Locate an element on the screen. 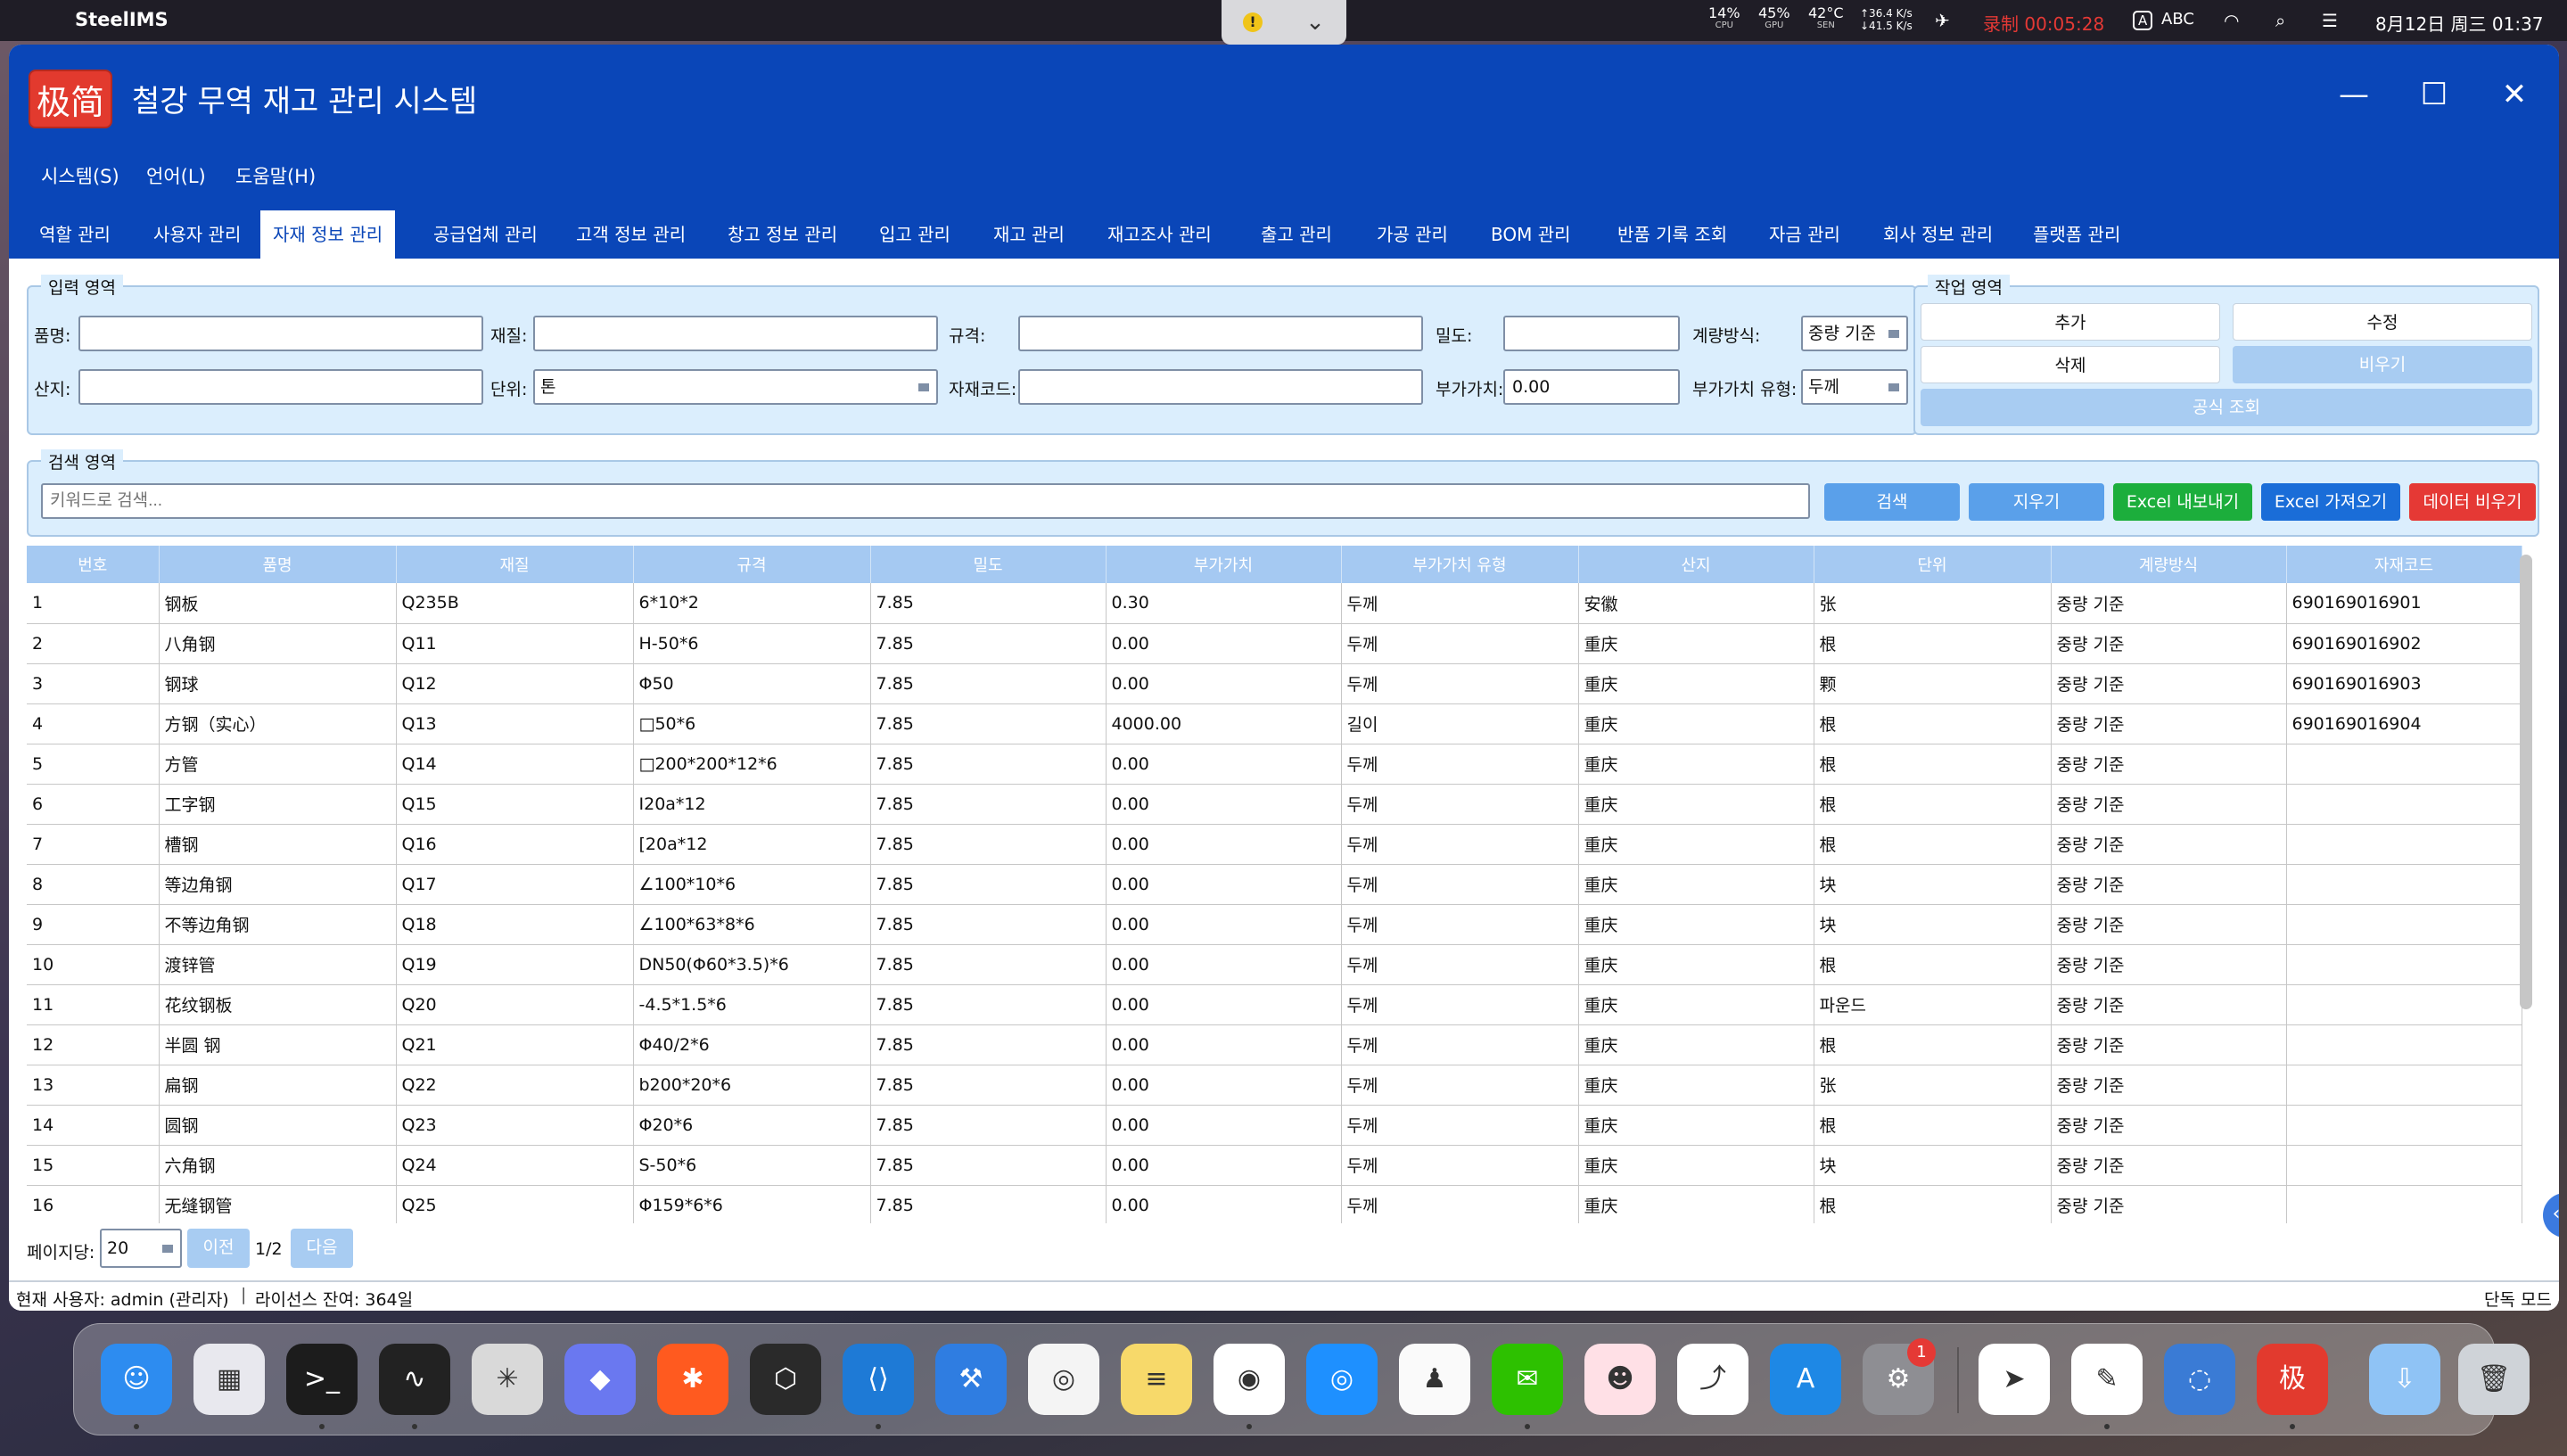 The image size is (2567, 1456). search-button: 검색 is located at coordinates (1892, 502).